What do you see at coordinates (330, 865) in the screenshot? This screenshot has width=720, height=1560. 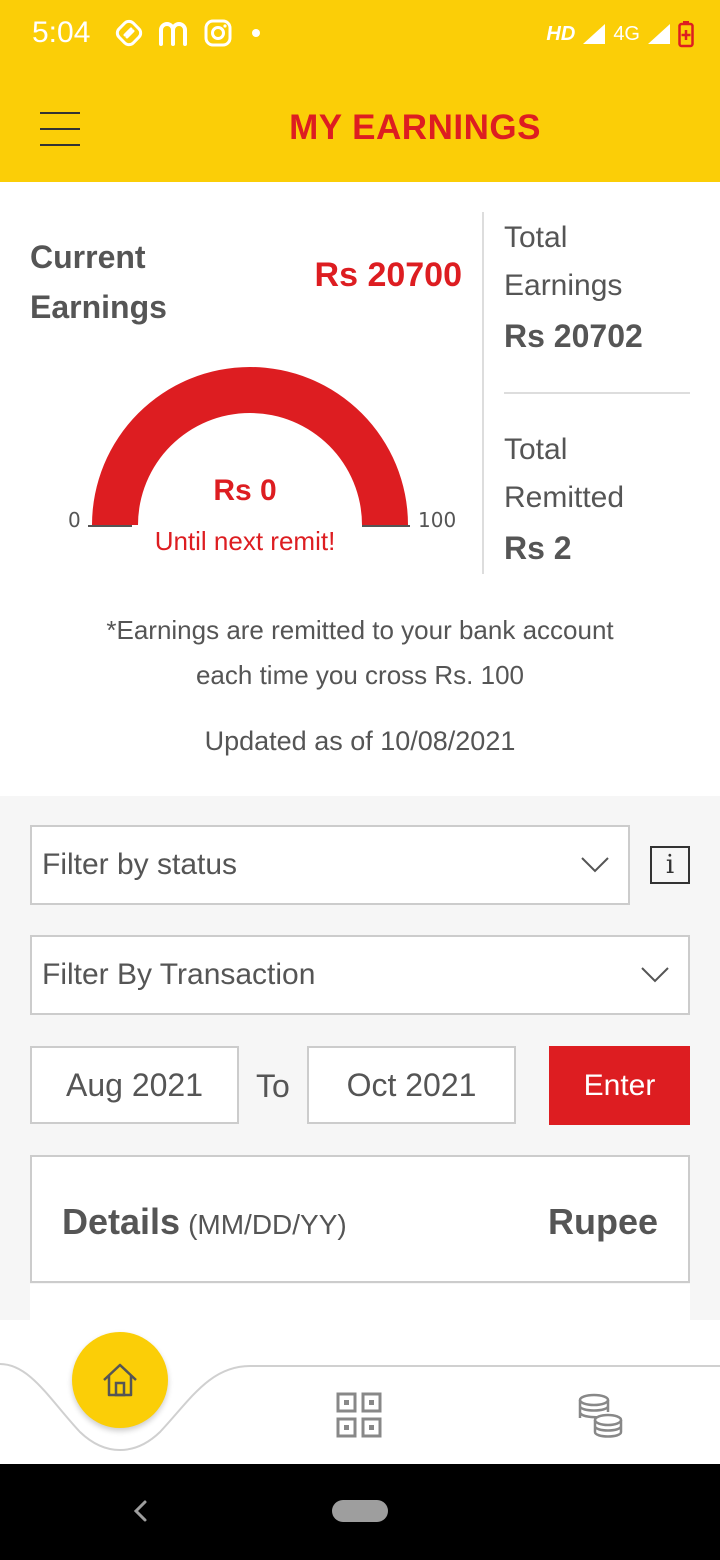 I see `filter-status-select: Filter by status` at bounding box center [330, 865].